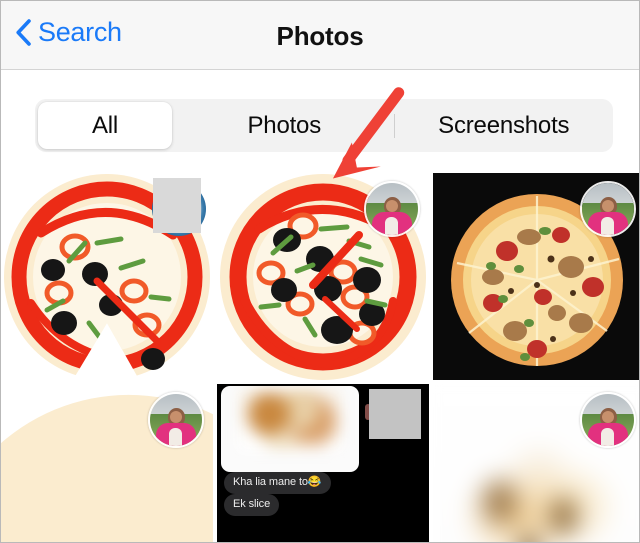 This screenshot has height=543, width=640. I want to click on page-title: Photos, so click(320, 36).